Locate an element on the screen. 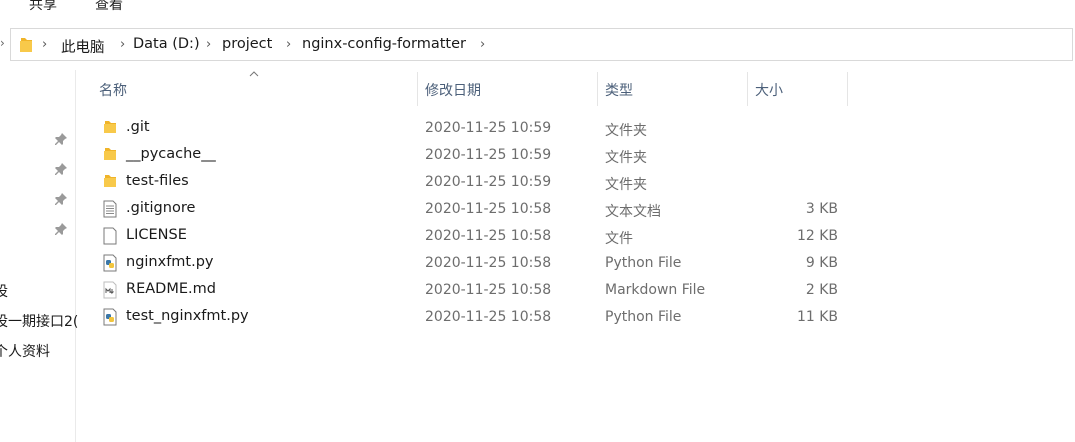  file-size: 2 KB is located at coordinates (821, 290).